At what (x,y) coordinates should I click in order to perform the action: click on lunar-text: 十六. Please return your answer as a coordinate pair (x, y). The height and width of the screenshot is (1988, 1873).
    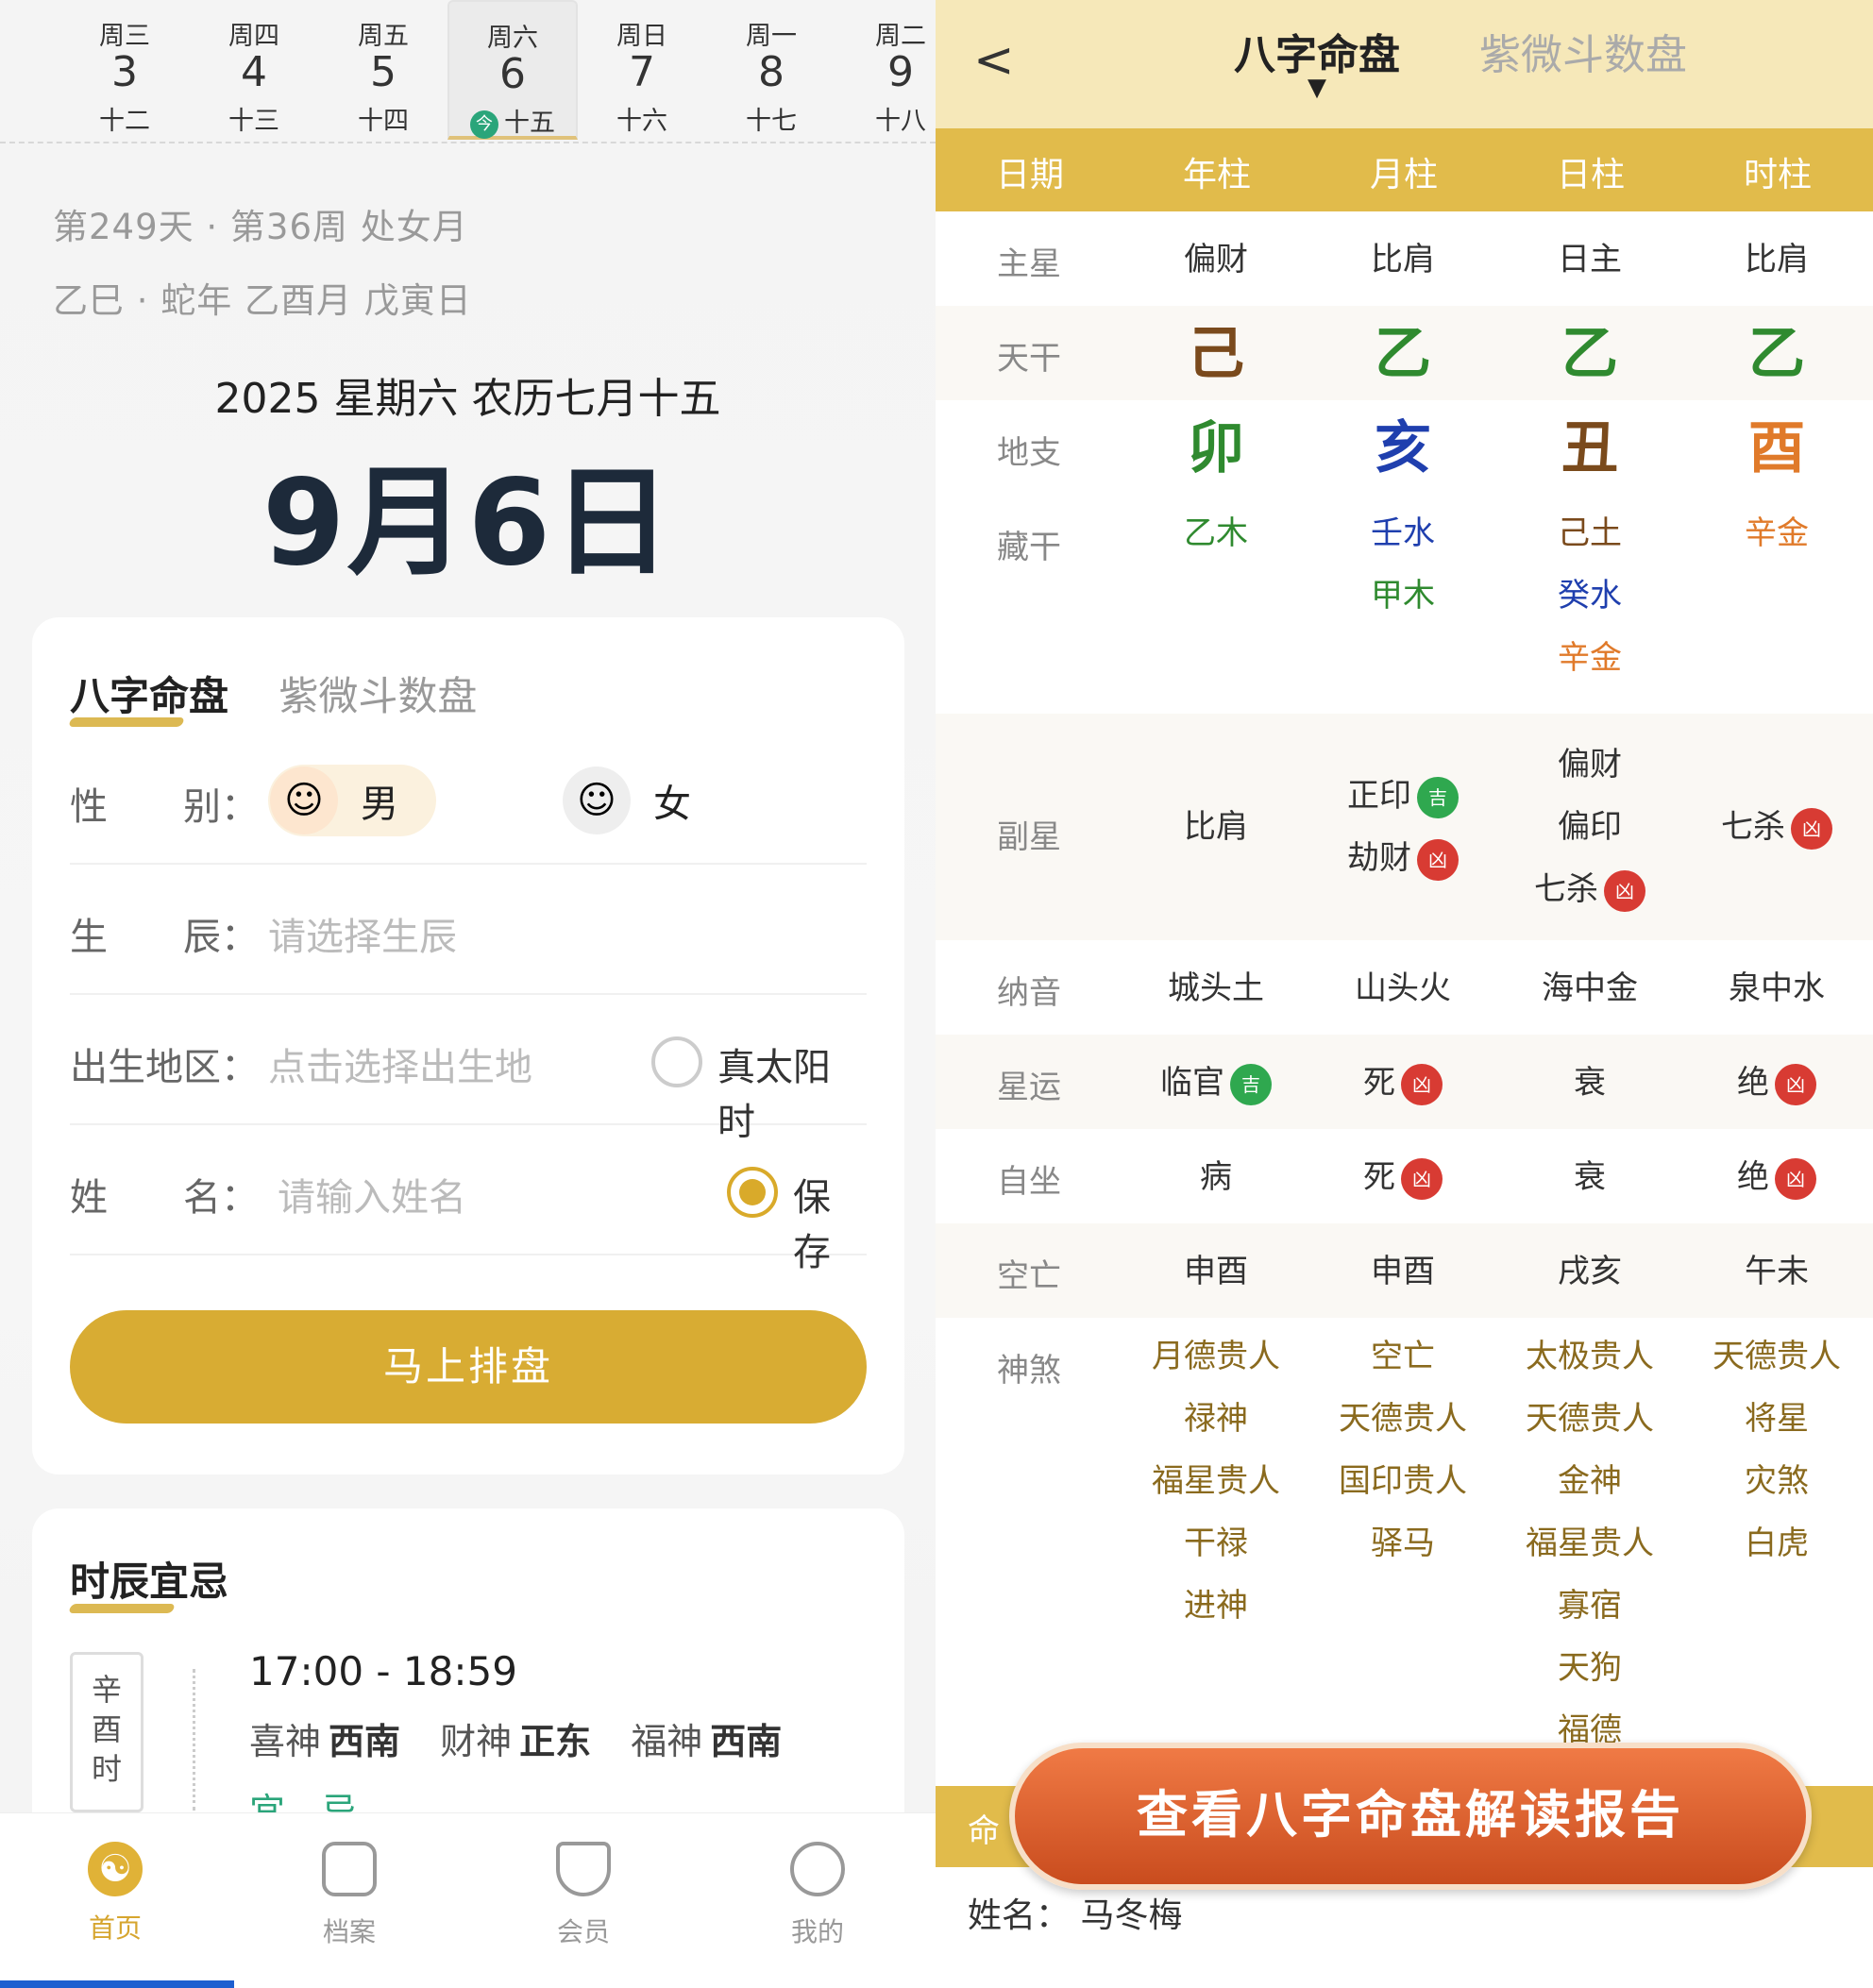
    Looking at the image, I should click on (641, 121).